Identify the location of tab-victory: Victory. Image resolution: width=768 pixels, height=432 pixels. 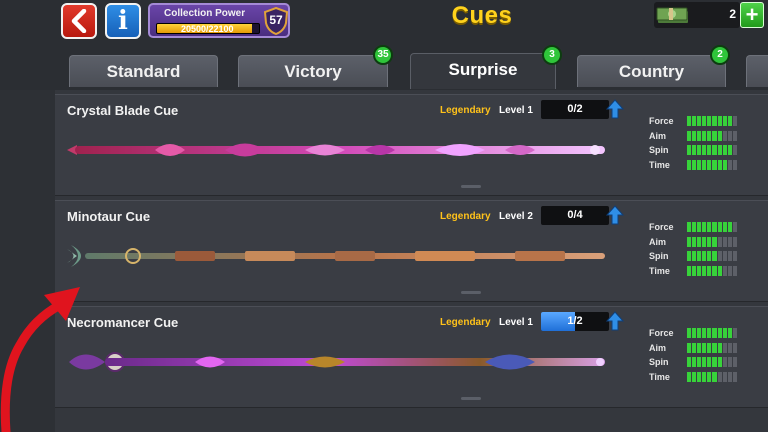
(313, 71).